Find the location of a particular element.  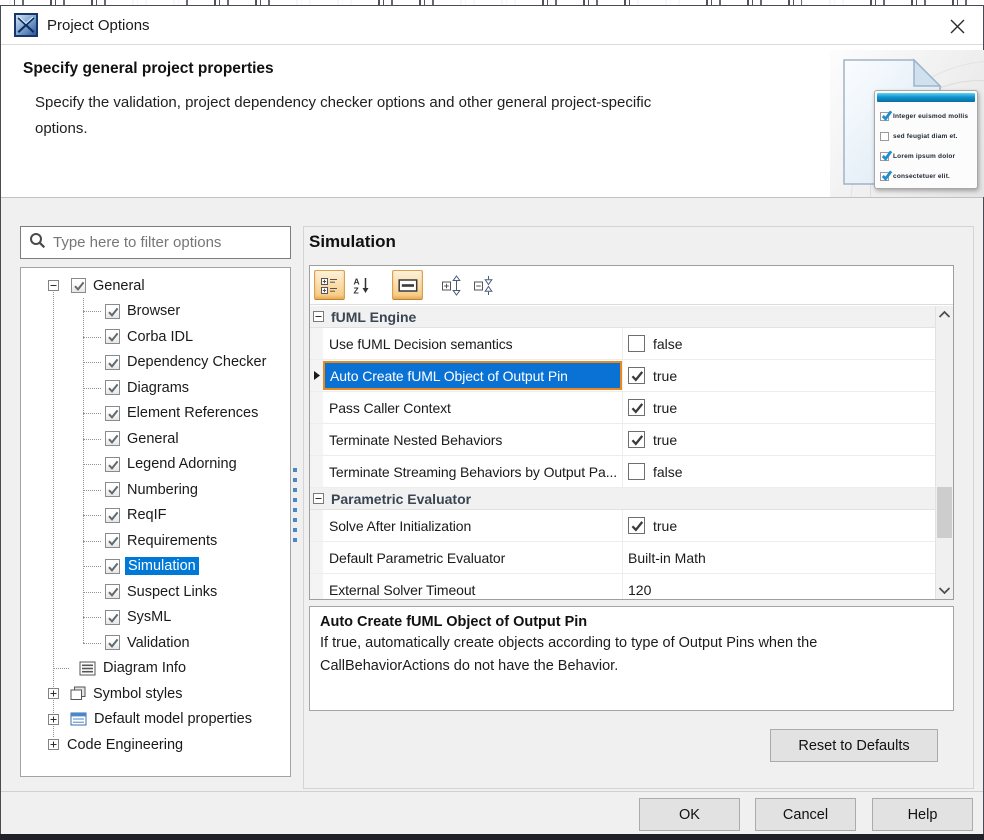

tree-item-validation: Validation is located at coordinates (155, 643).